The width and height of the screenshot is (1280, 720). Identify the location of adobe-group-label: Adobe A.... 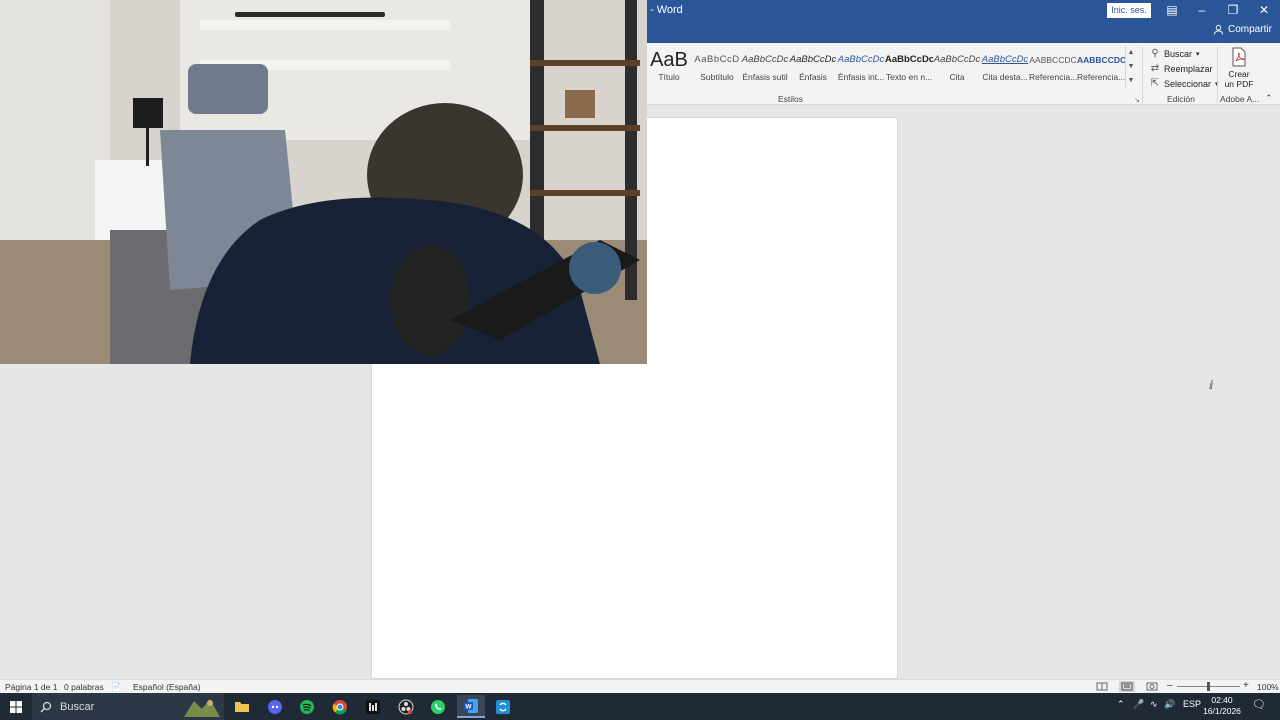
(1240, 99).